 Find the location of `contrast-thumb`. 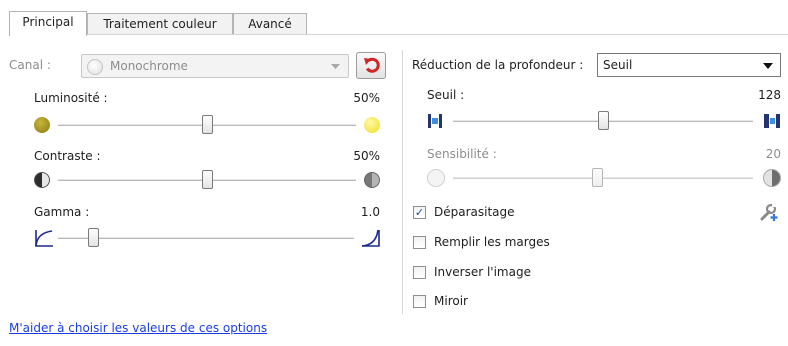

contrast-thumb is located at coordinates (207, 179).